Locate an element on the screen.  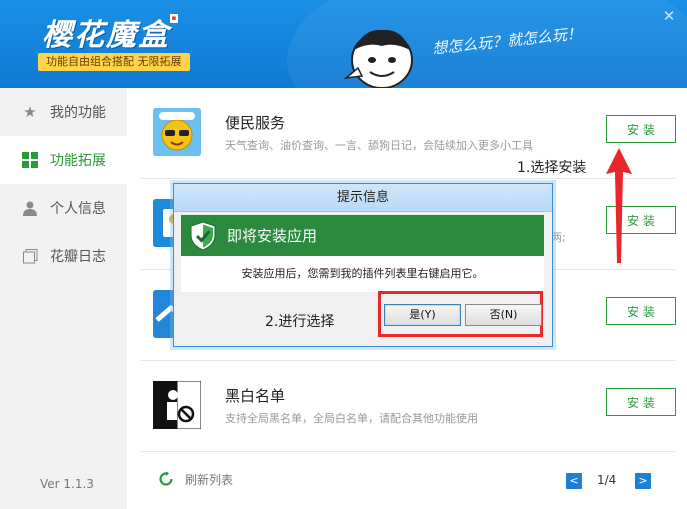
list-footer: 刷新列表 < 1/4 > is located at coordinates (407, 480).